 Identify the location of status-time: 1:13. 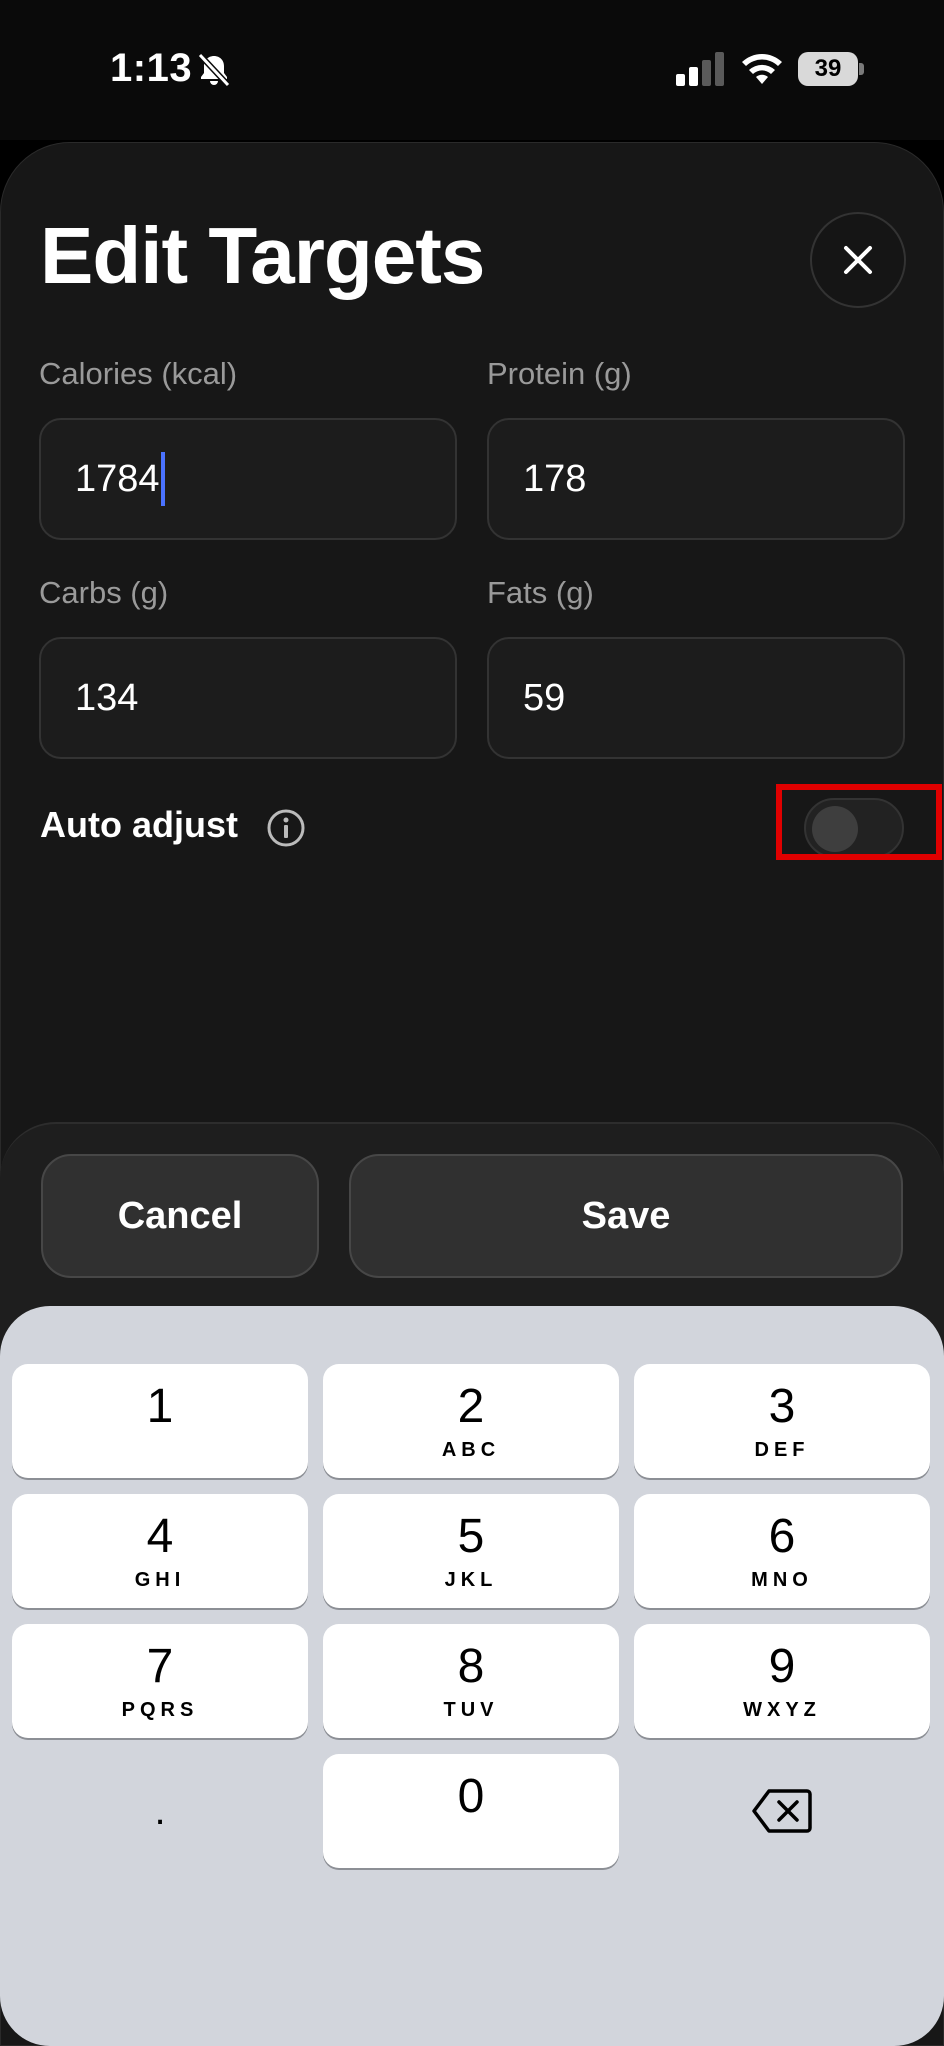
(151, 68).